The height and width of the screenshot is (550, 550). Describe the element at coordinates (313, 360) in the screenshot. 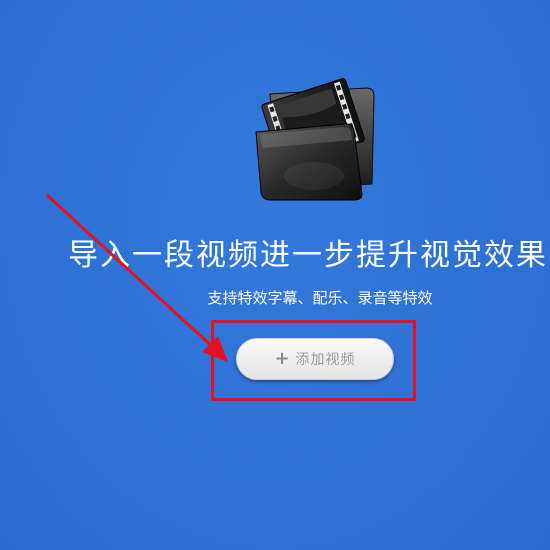

I see `annotation-highlight-box` at that location.